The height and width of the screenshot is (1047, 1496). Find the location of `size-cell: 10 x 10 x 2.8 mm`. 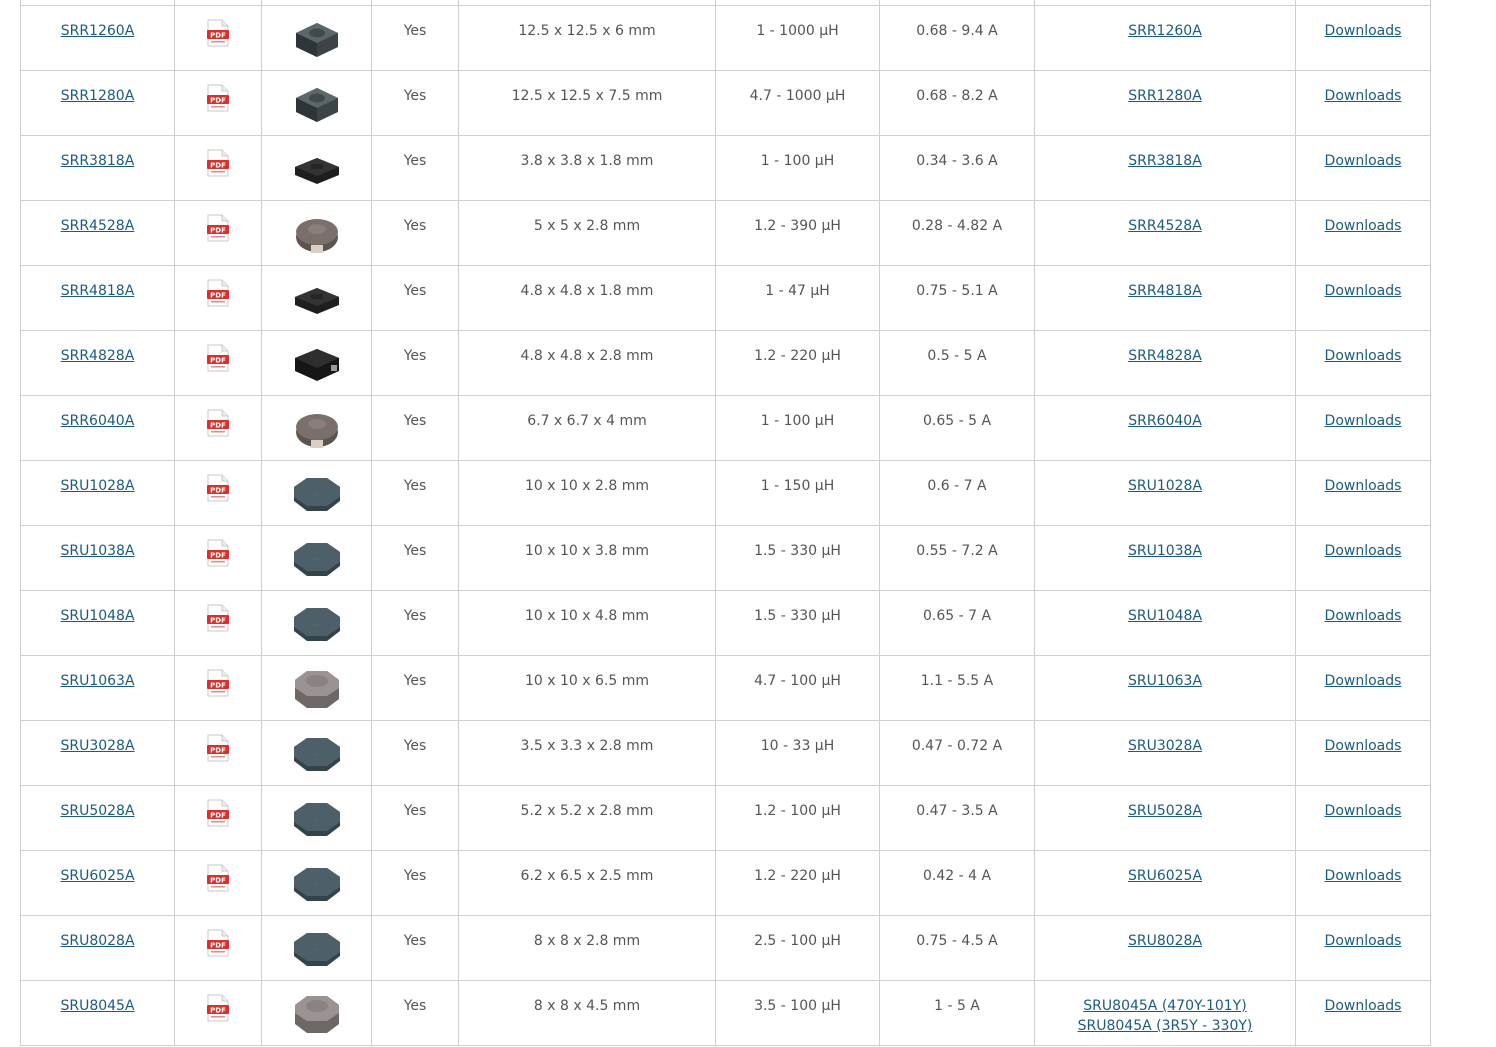

size-cell: 10 x 10 x 2.8 mm is located at coordinates (587, 493).